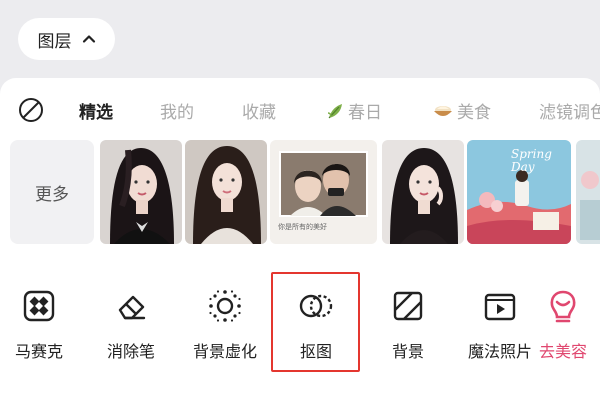 The width and height of the screenshot is (600, 420). Describe the element at coordinates (408, 306) in the screenshot. I see `background-icon` at that location.